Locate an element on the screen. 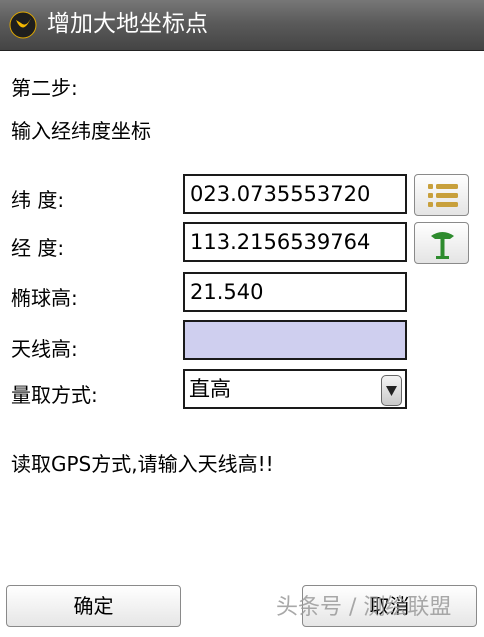 Image resolution: width=484 pixels, height=637 pixels. ellipsoid-height-input: 21.540 is located at coordinates (295, 292).